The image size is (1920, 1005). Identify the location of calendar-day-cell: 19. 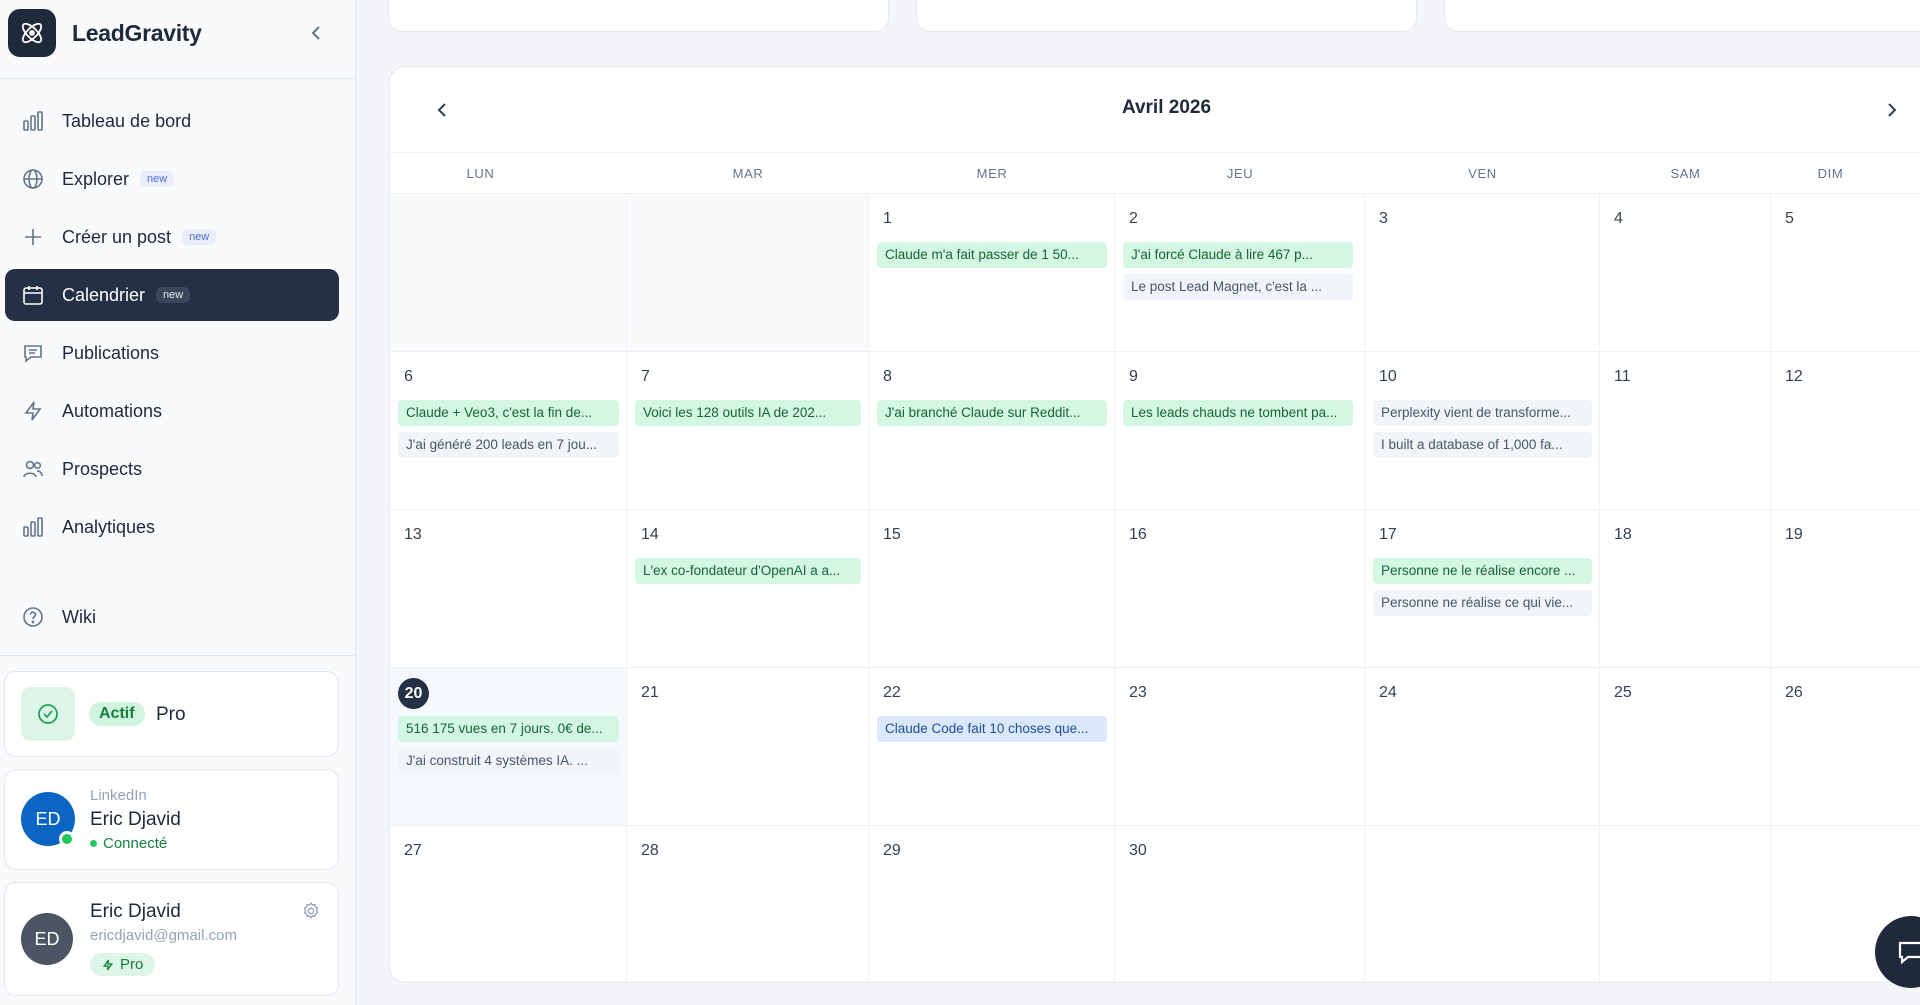
(1845, 589).